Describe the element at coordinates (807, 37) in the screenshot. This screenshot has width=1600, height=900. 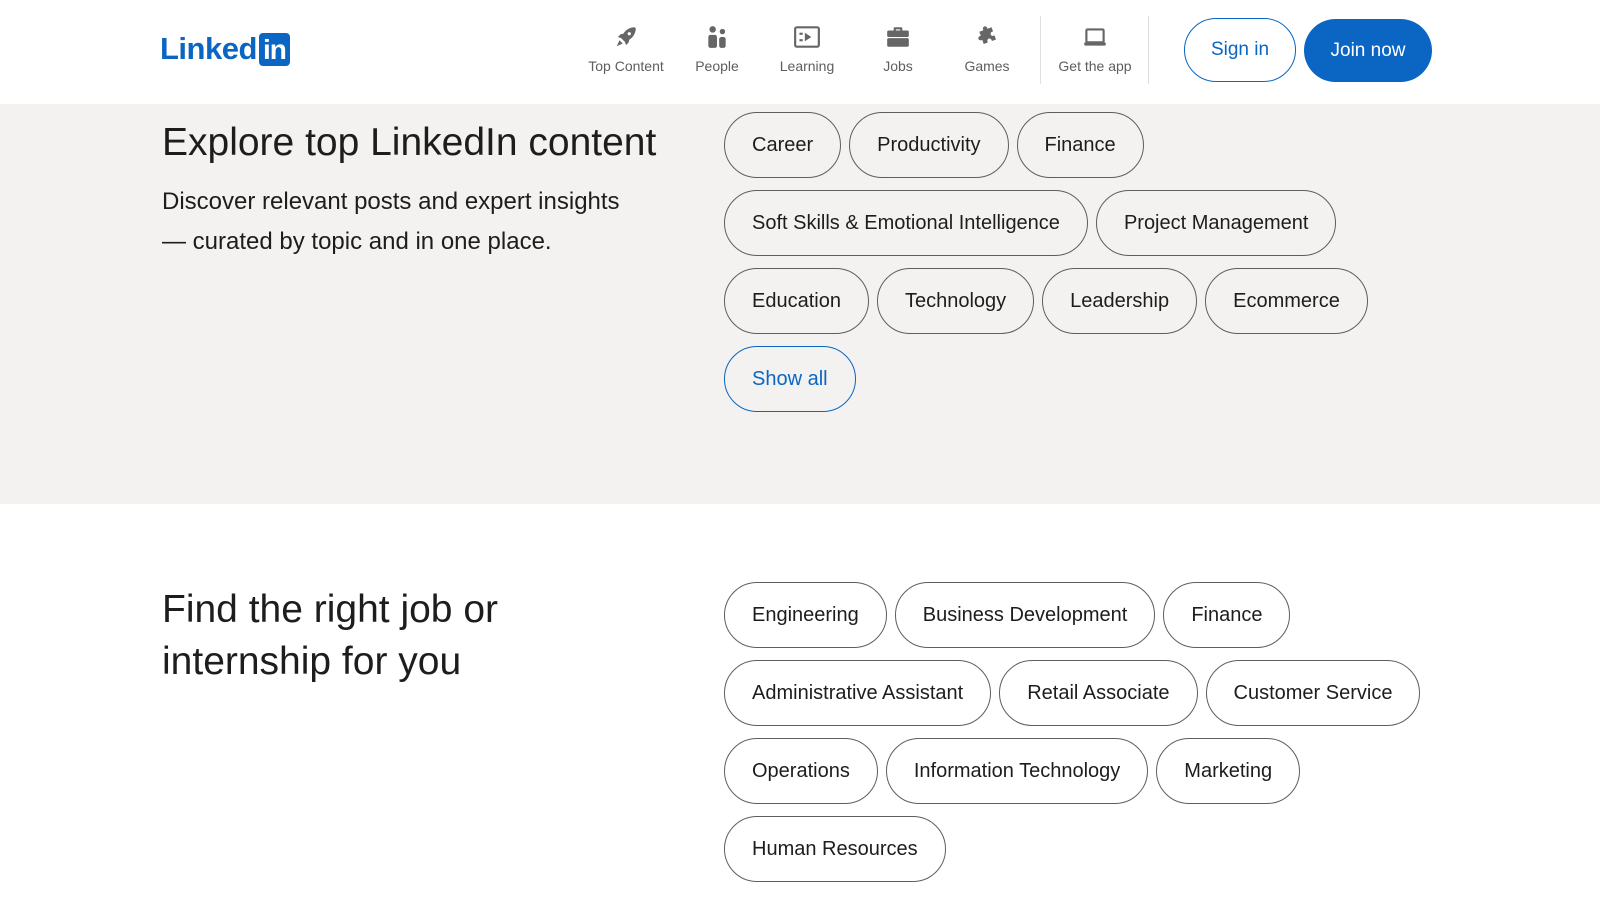
I see `learning-icon` at that location.